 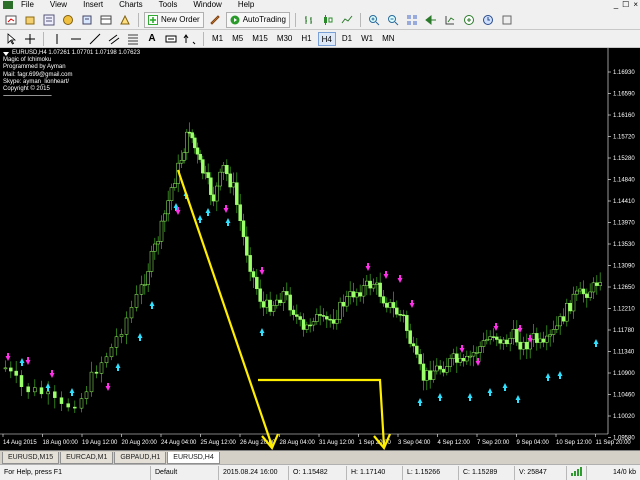 What do you see at coordinates (215, 20) in the screenshot?
I see `metaeditor-icon` at bounding box center [215, 20].